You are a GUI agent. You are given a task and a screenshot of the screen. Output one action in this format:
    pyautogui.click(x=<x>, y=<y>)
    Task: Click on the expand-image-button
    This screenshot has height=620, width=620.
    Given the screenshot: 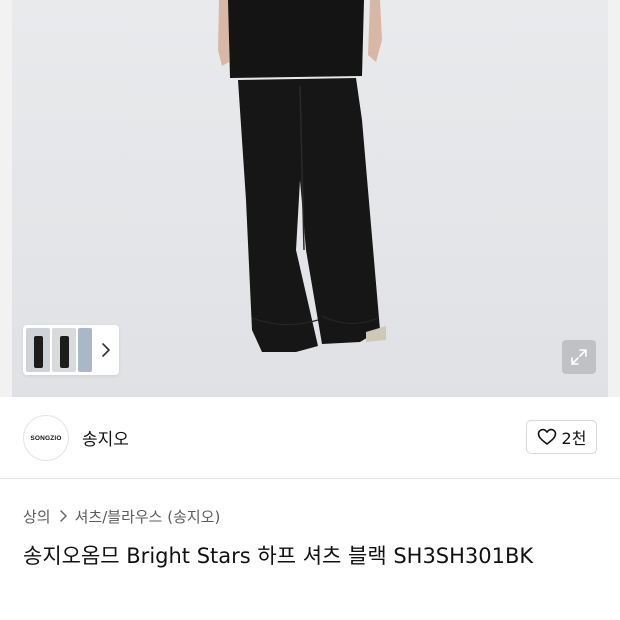 What is the action you would take?
    pyautogui.click(x=579, y=357)
    